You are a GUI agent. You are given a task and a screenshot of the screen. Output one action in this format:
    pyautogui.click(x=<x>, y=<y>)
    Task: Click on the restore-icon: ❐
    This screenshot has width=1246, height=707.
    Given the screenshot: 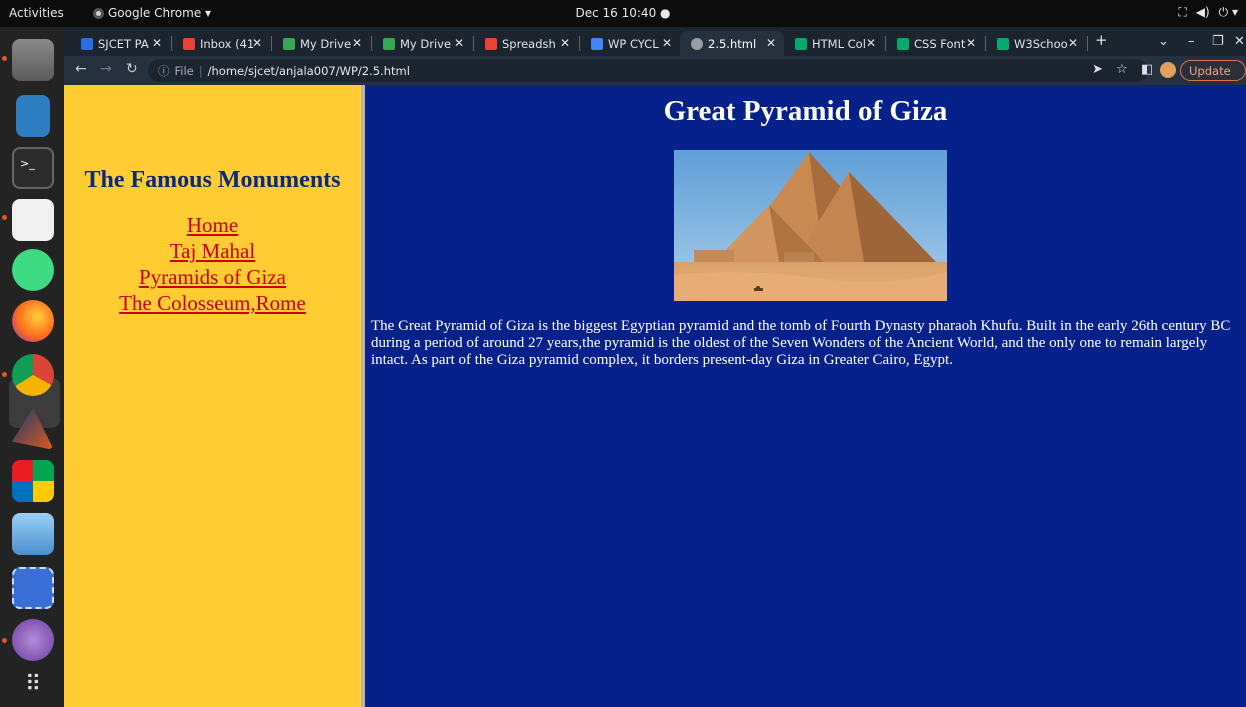 What is the action you would take?
    pyautogui.click(x=1218, y=41)
    